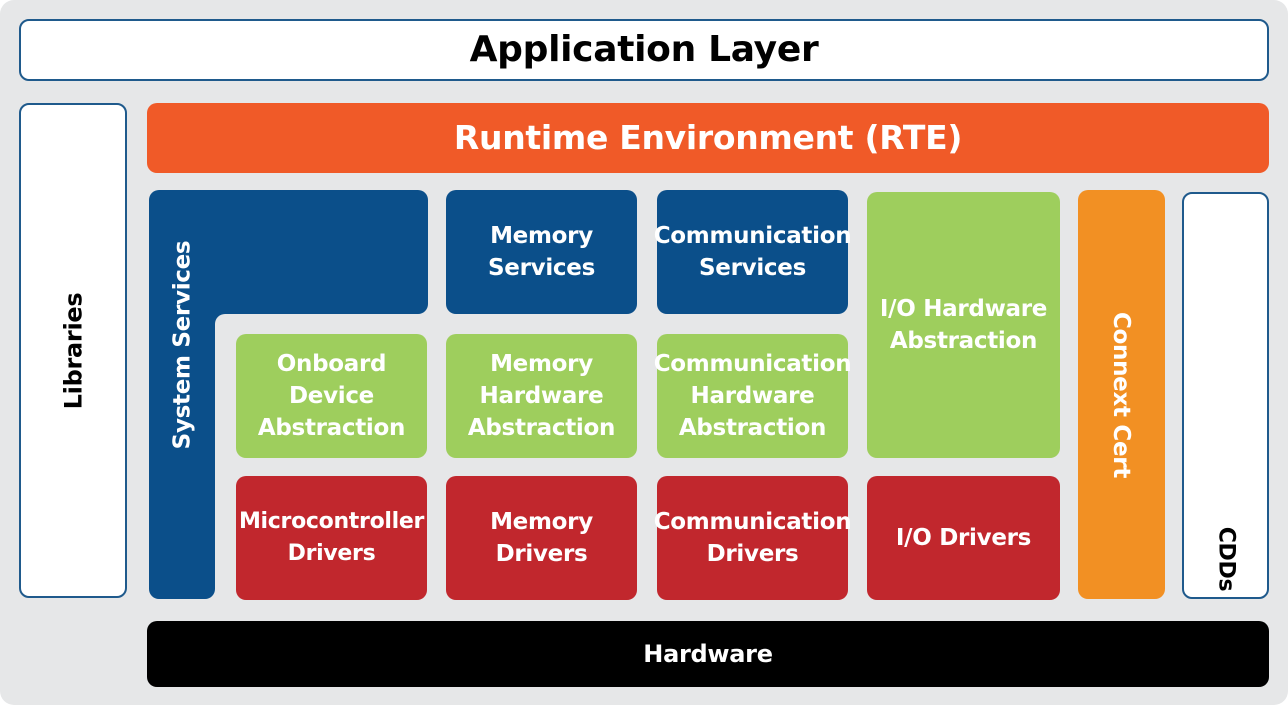 This screenshot has width=1288, height=705. I want to click on connext-cert-label: Connext Cert, so click(1121, 394).